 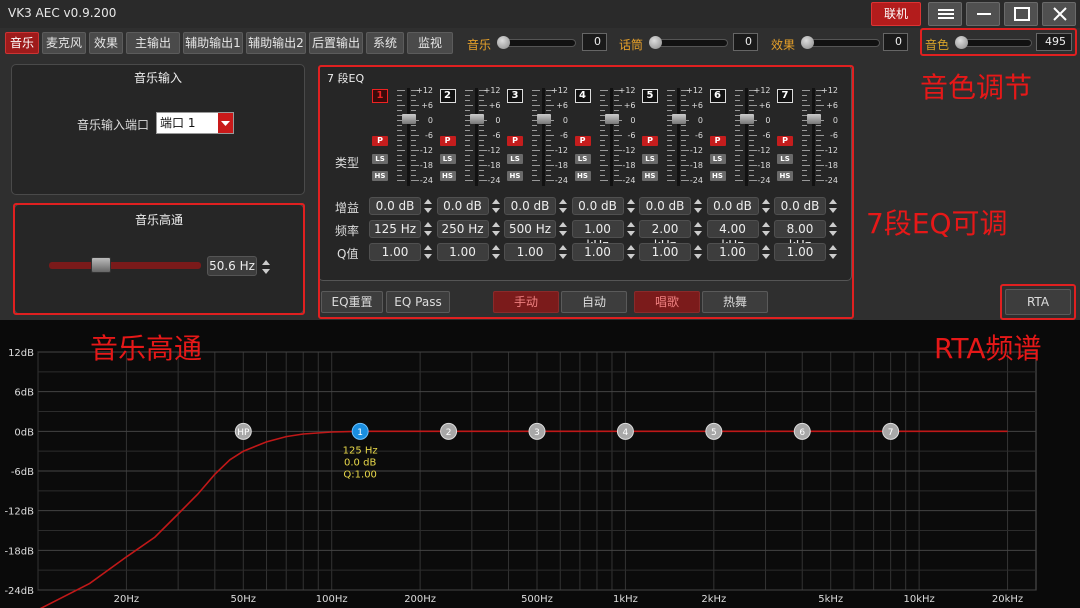 I want to click on app-title: VK3 AEC v0.9.200, so click(x=62, y=13).